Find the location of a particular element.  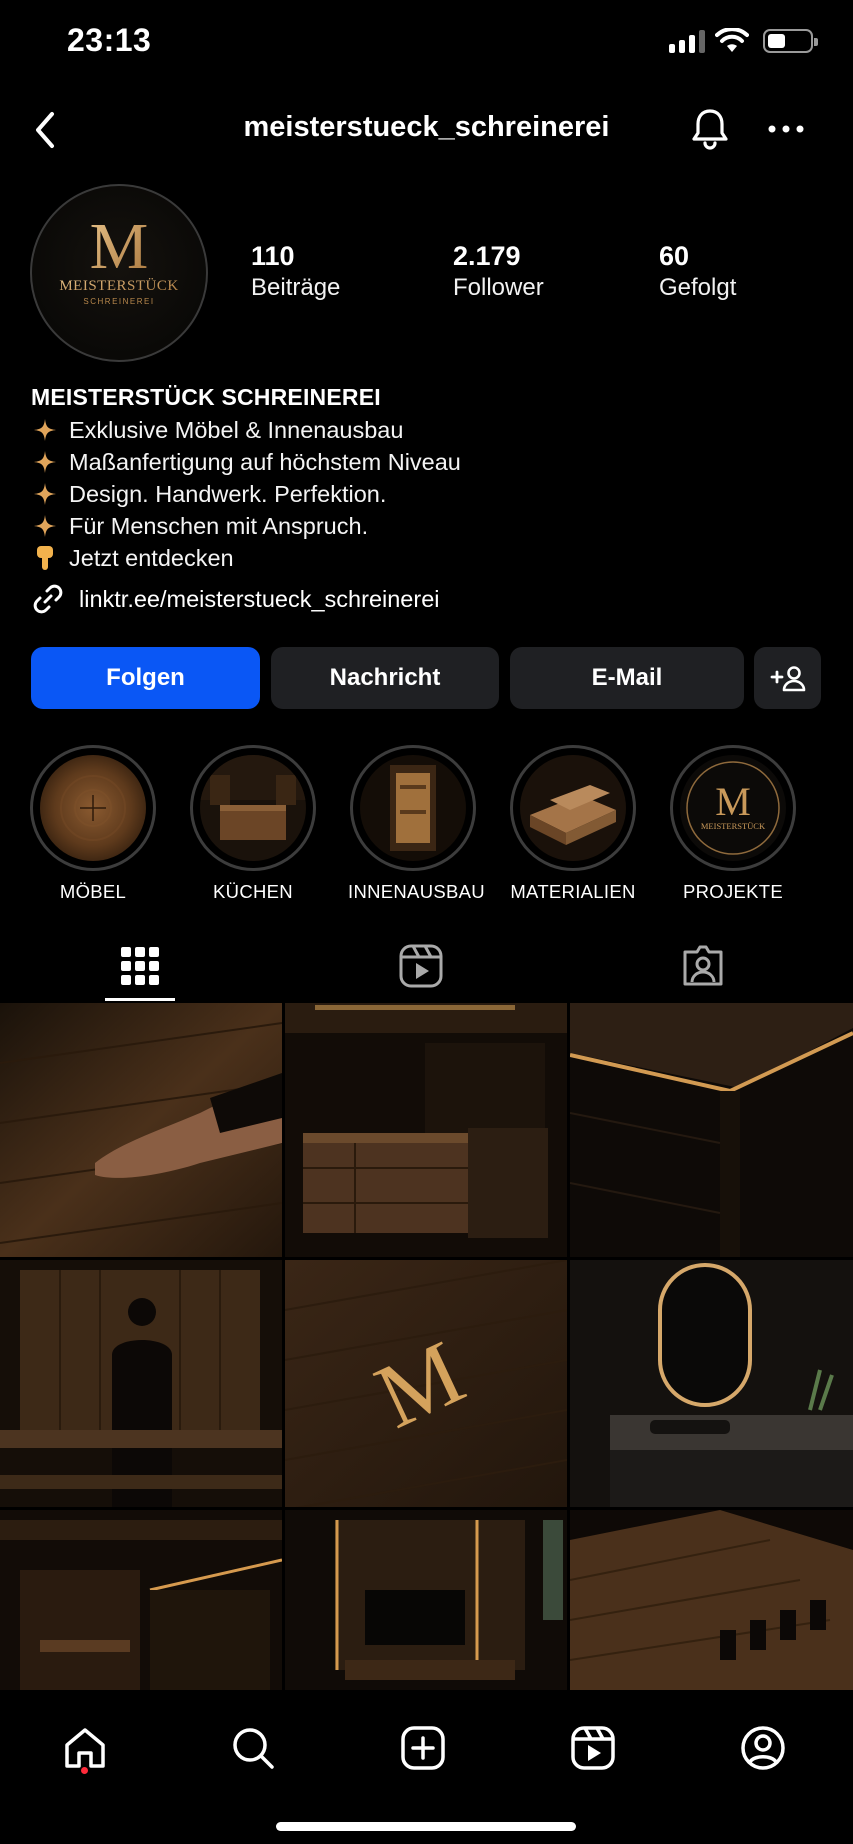

suggest-people-button is located at coordinates (787, 678).